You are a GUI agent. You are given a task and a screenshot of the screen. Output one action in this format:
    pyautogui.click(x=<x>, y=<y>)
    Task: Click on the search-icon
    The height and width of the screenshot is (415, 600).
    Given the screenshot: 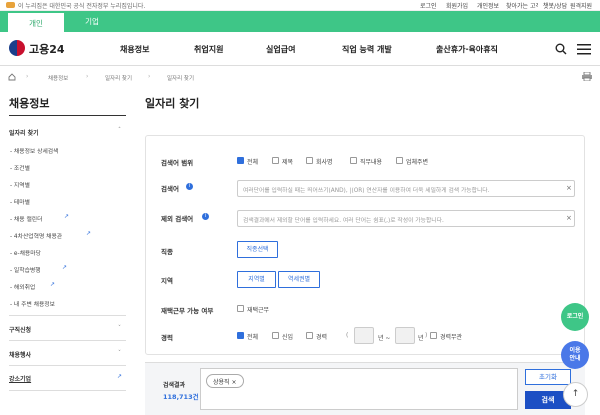 What is the action you would take?
    pyautogui.click(x=561, y=49)
    